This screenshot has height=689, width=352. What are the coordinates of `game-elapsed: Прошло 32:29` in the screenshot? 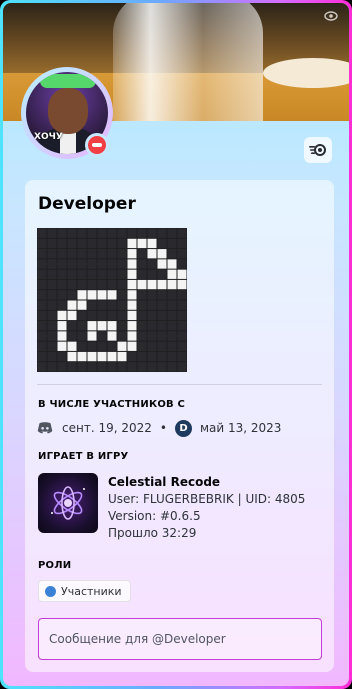 It's located at (152, 533).